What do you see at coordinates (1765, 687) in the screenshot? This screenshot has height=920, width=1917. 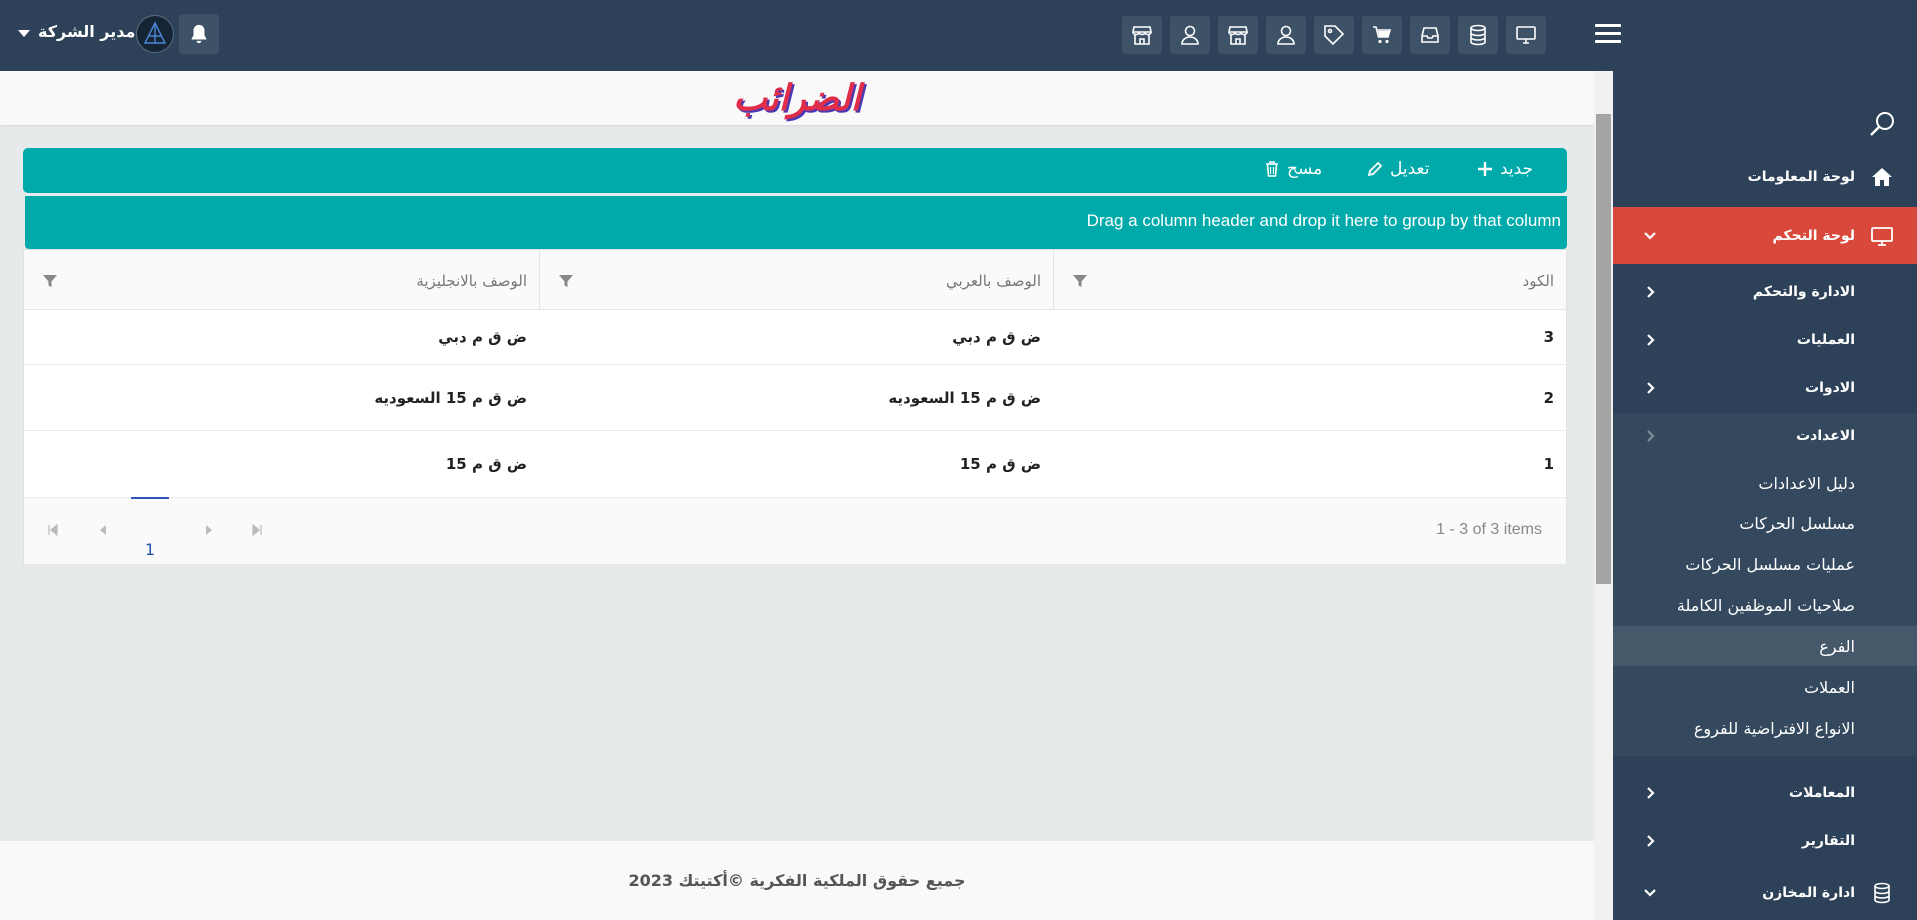 I see `submenu-item: العملات` at bounding box center [1765, 687].